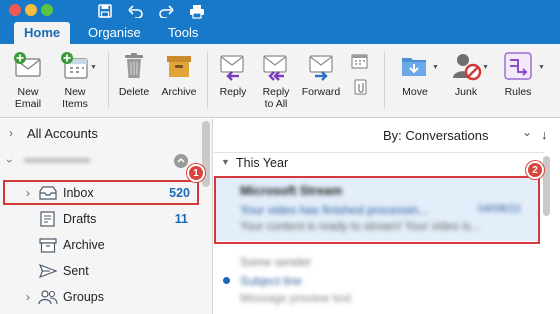 Image resolution: width=560 pixels, height=314 pixels. Describe the element at coordinates (76, 271) in the screenshot. I see `folder-label: Sent` at that location.